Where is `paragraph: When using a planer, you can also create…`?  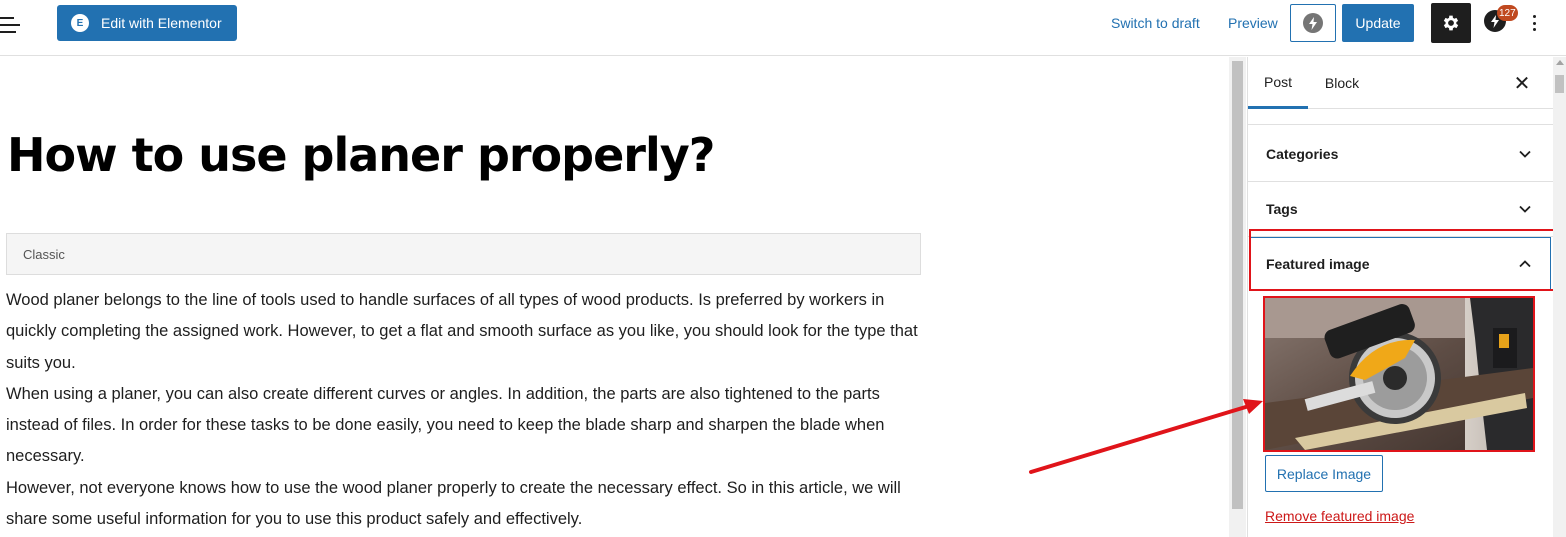
paragraph: When using a planer, you can also create… is located at coordinates (445, 425).